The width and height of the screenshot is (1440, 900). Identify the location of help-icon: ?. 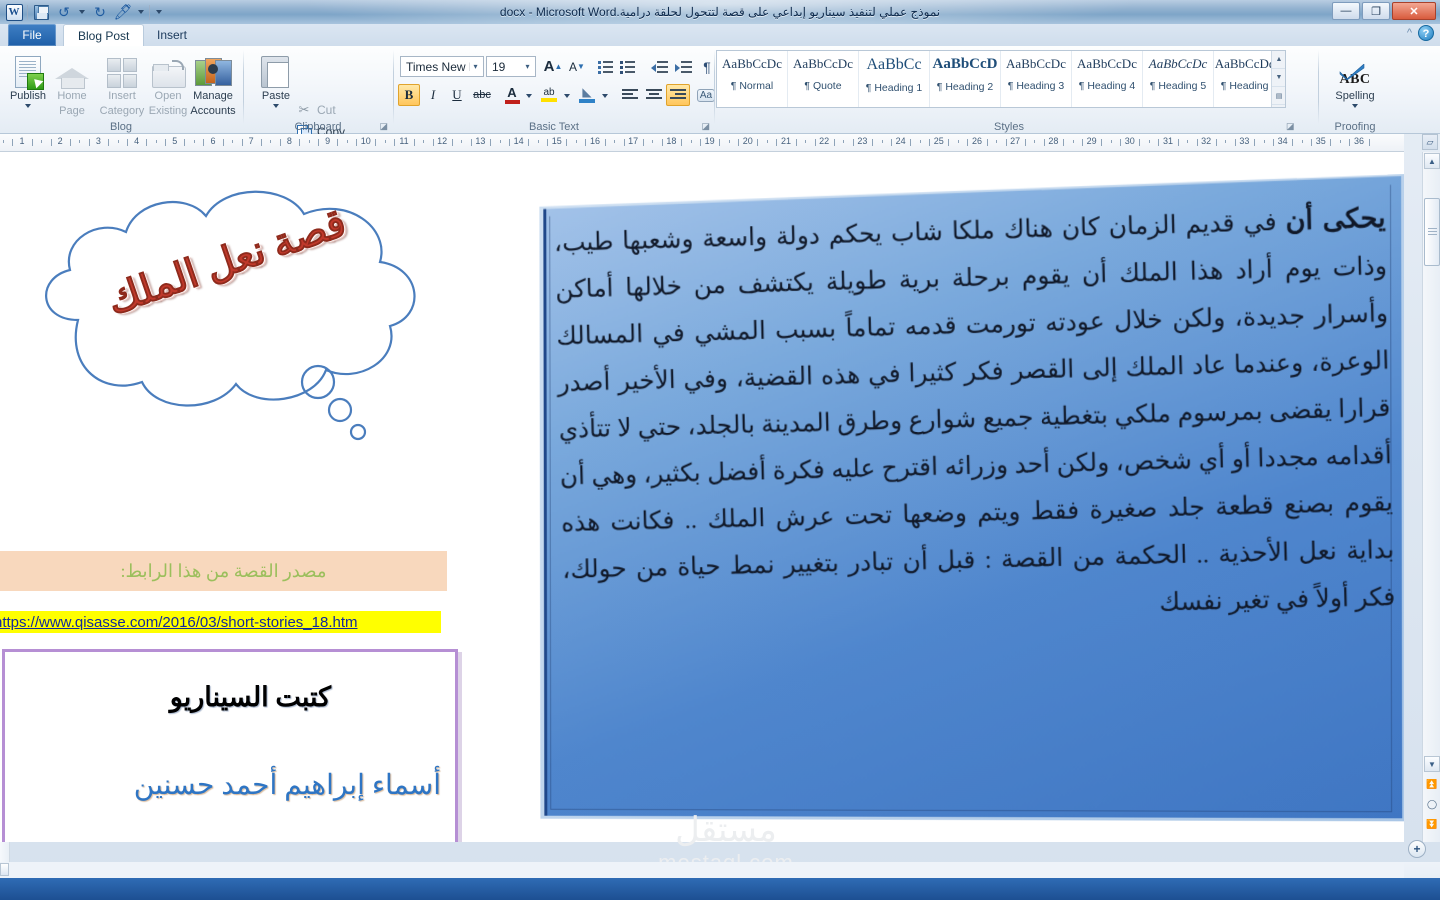
(1426, 33).